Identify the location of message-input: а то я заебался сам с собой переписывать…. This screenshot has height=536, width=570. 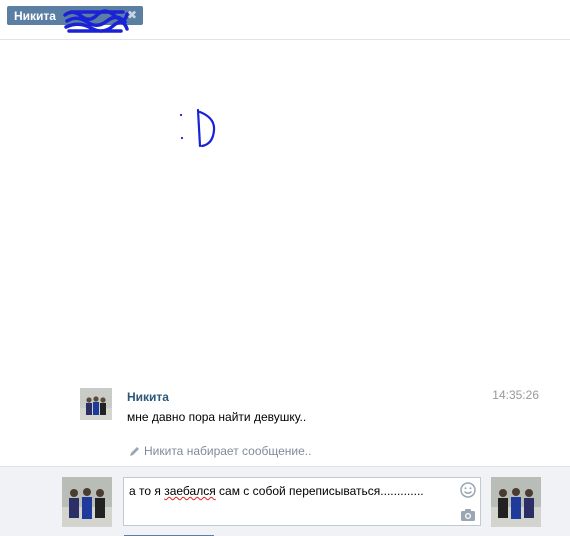
(302, 501).